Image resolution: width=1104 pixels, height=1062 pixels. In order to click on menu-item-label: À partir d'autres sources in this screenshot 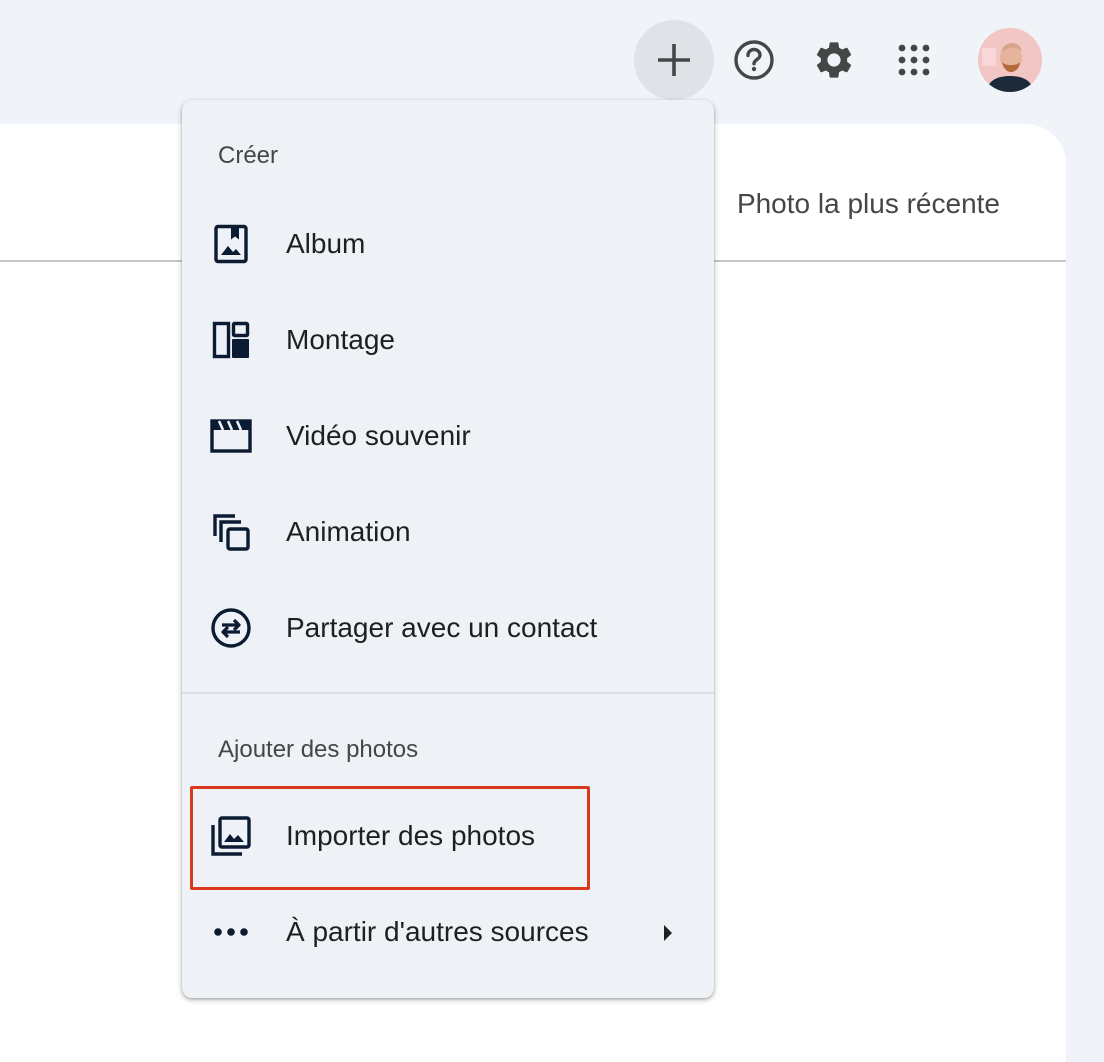, I will do `click(437, 931)`.